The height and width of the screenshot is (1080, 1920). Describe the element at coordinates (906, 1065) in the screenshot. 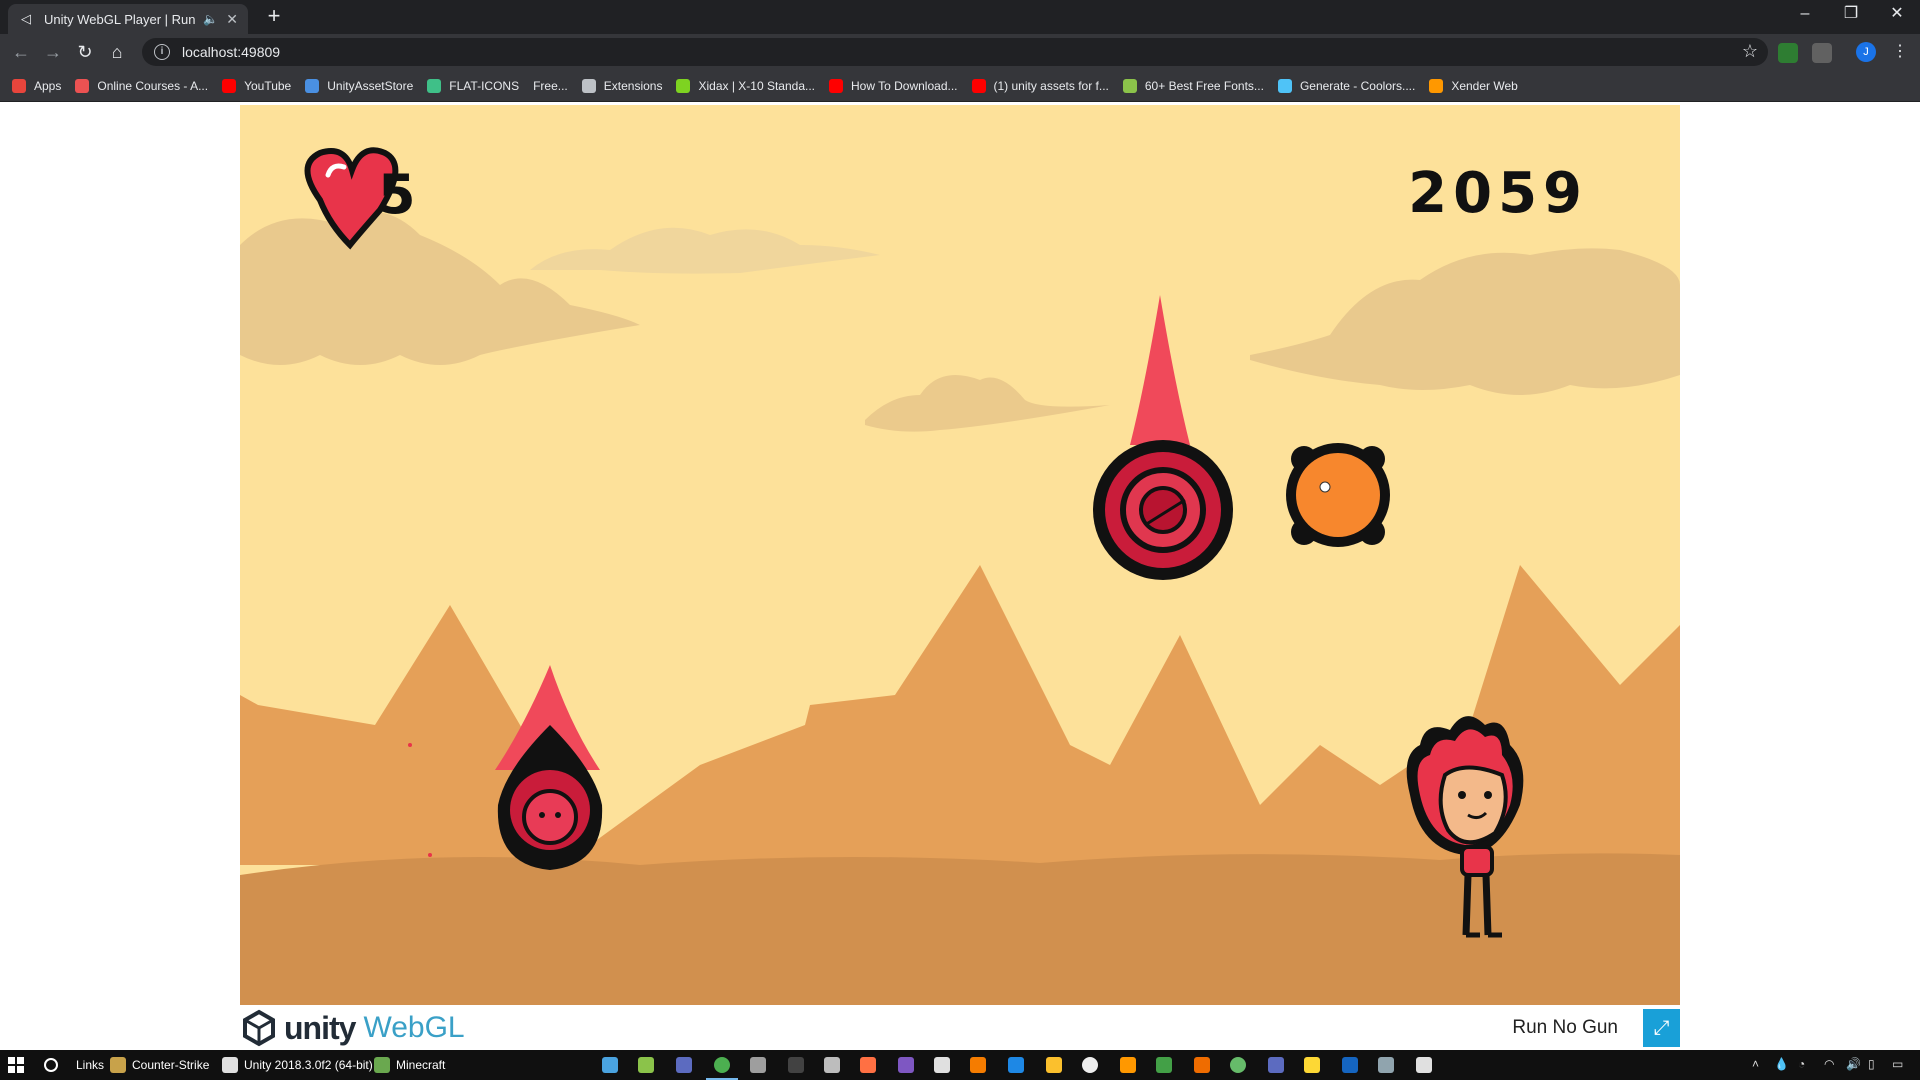

I see `visual-studio-icon` at that location.